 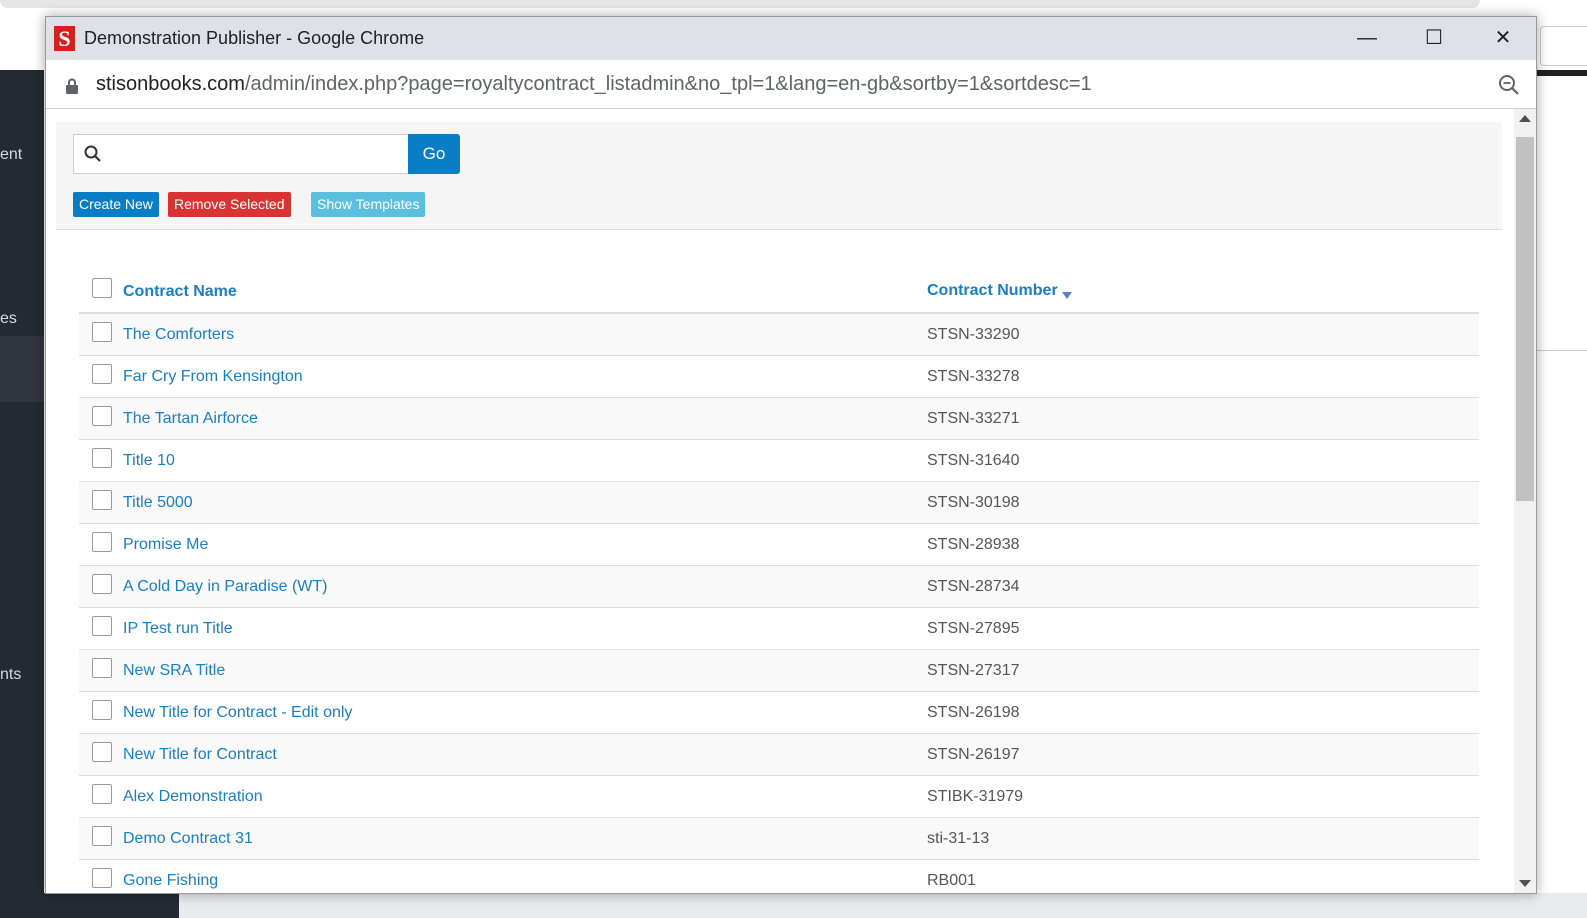 What do you see at coordinates (174, 671) in the screenshot?
I see `contract-name-link: New SRA Title` at bounding box center [174, 671].